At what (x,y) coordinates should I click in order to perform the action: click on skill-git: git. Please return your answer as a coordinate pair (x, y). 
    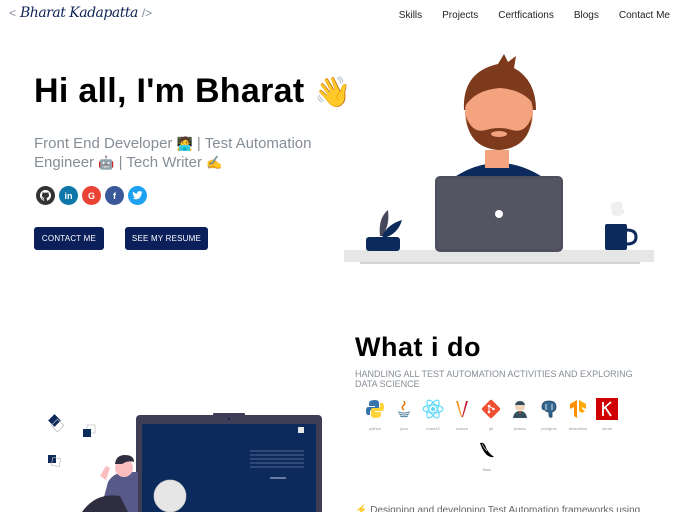
    Looking at the image, I should click on (491, 414).